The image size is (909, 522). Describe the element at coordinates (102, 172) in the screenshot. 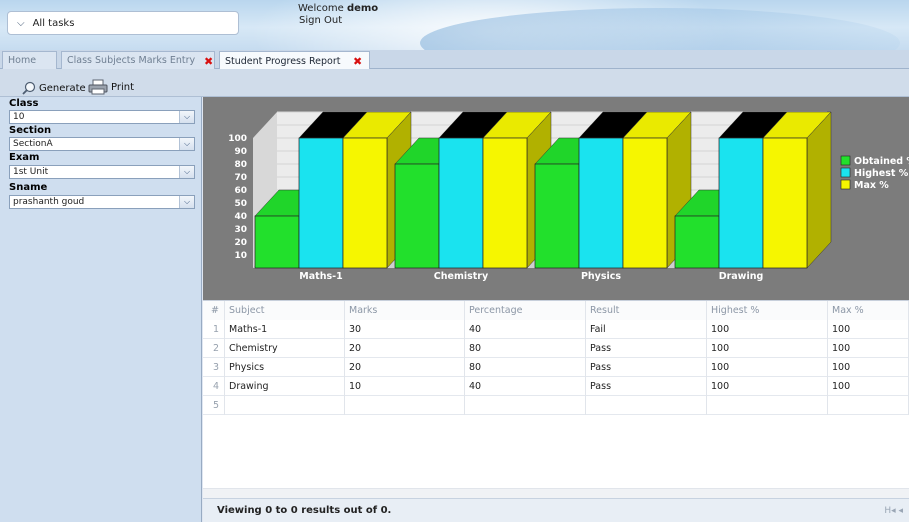

I see `exam-select: 1st Unit ⌵` at that location.